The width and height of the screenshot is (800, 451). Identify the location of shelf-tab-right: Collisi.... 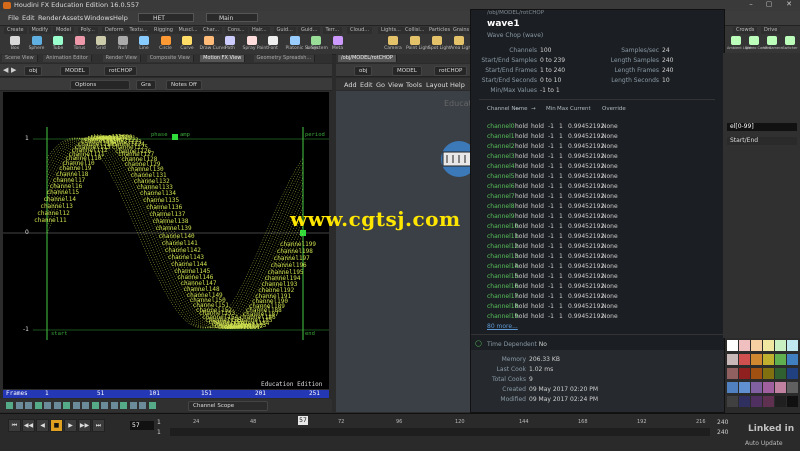
(415, 30).